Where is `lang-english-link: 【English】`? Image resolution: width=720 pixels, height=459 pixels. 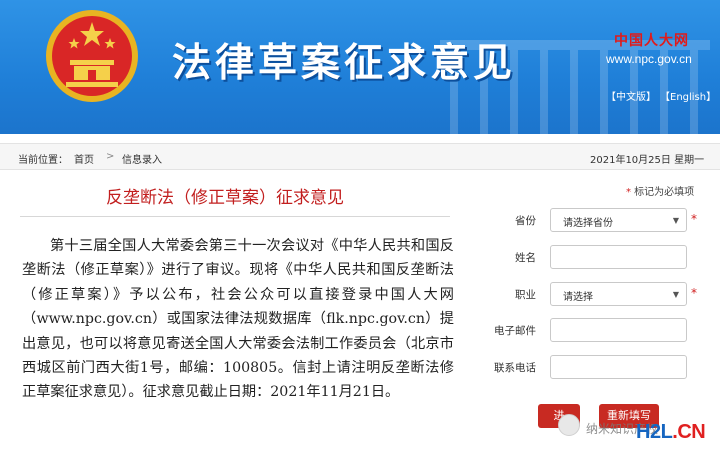 lang-english-link: 【English】 is located at coordinates (688, 95).